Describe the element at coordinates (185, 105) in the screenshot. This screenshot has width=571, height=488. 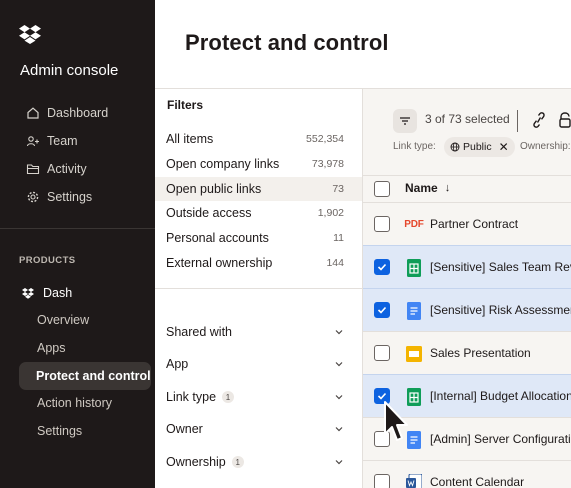
I see `filters-title: Filters` at that location.